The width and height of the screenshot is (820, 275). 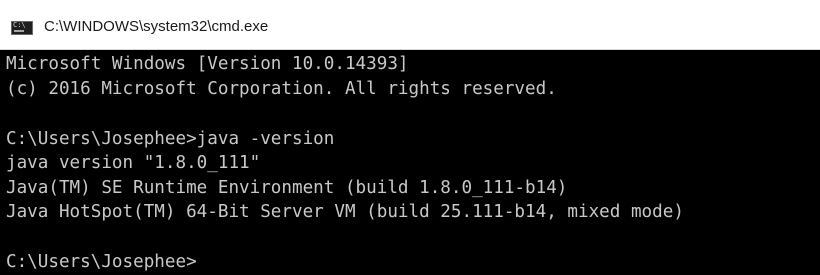 I want to click on console-line-java-version: java version "1.8.0_111", so click(x=133, y=163).